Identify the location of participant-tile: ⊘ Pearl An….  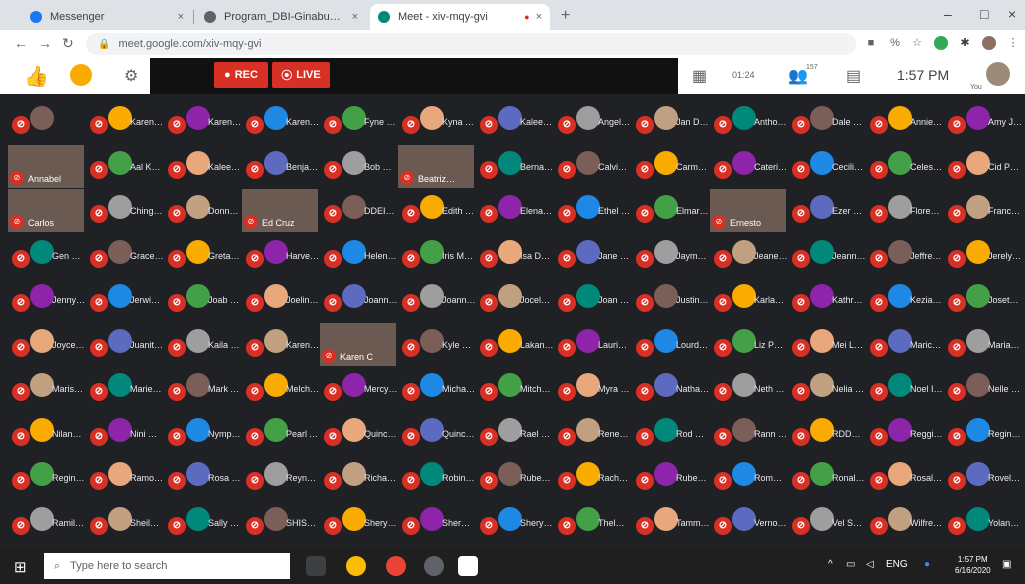
(281, 432).